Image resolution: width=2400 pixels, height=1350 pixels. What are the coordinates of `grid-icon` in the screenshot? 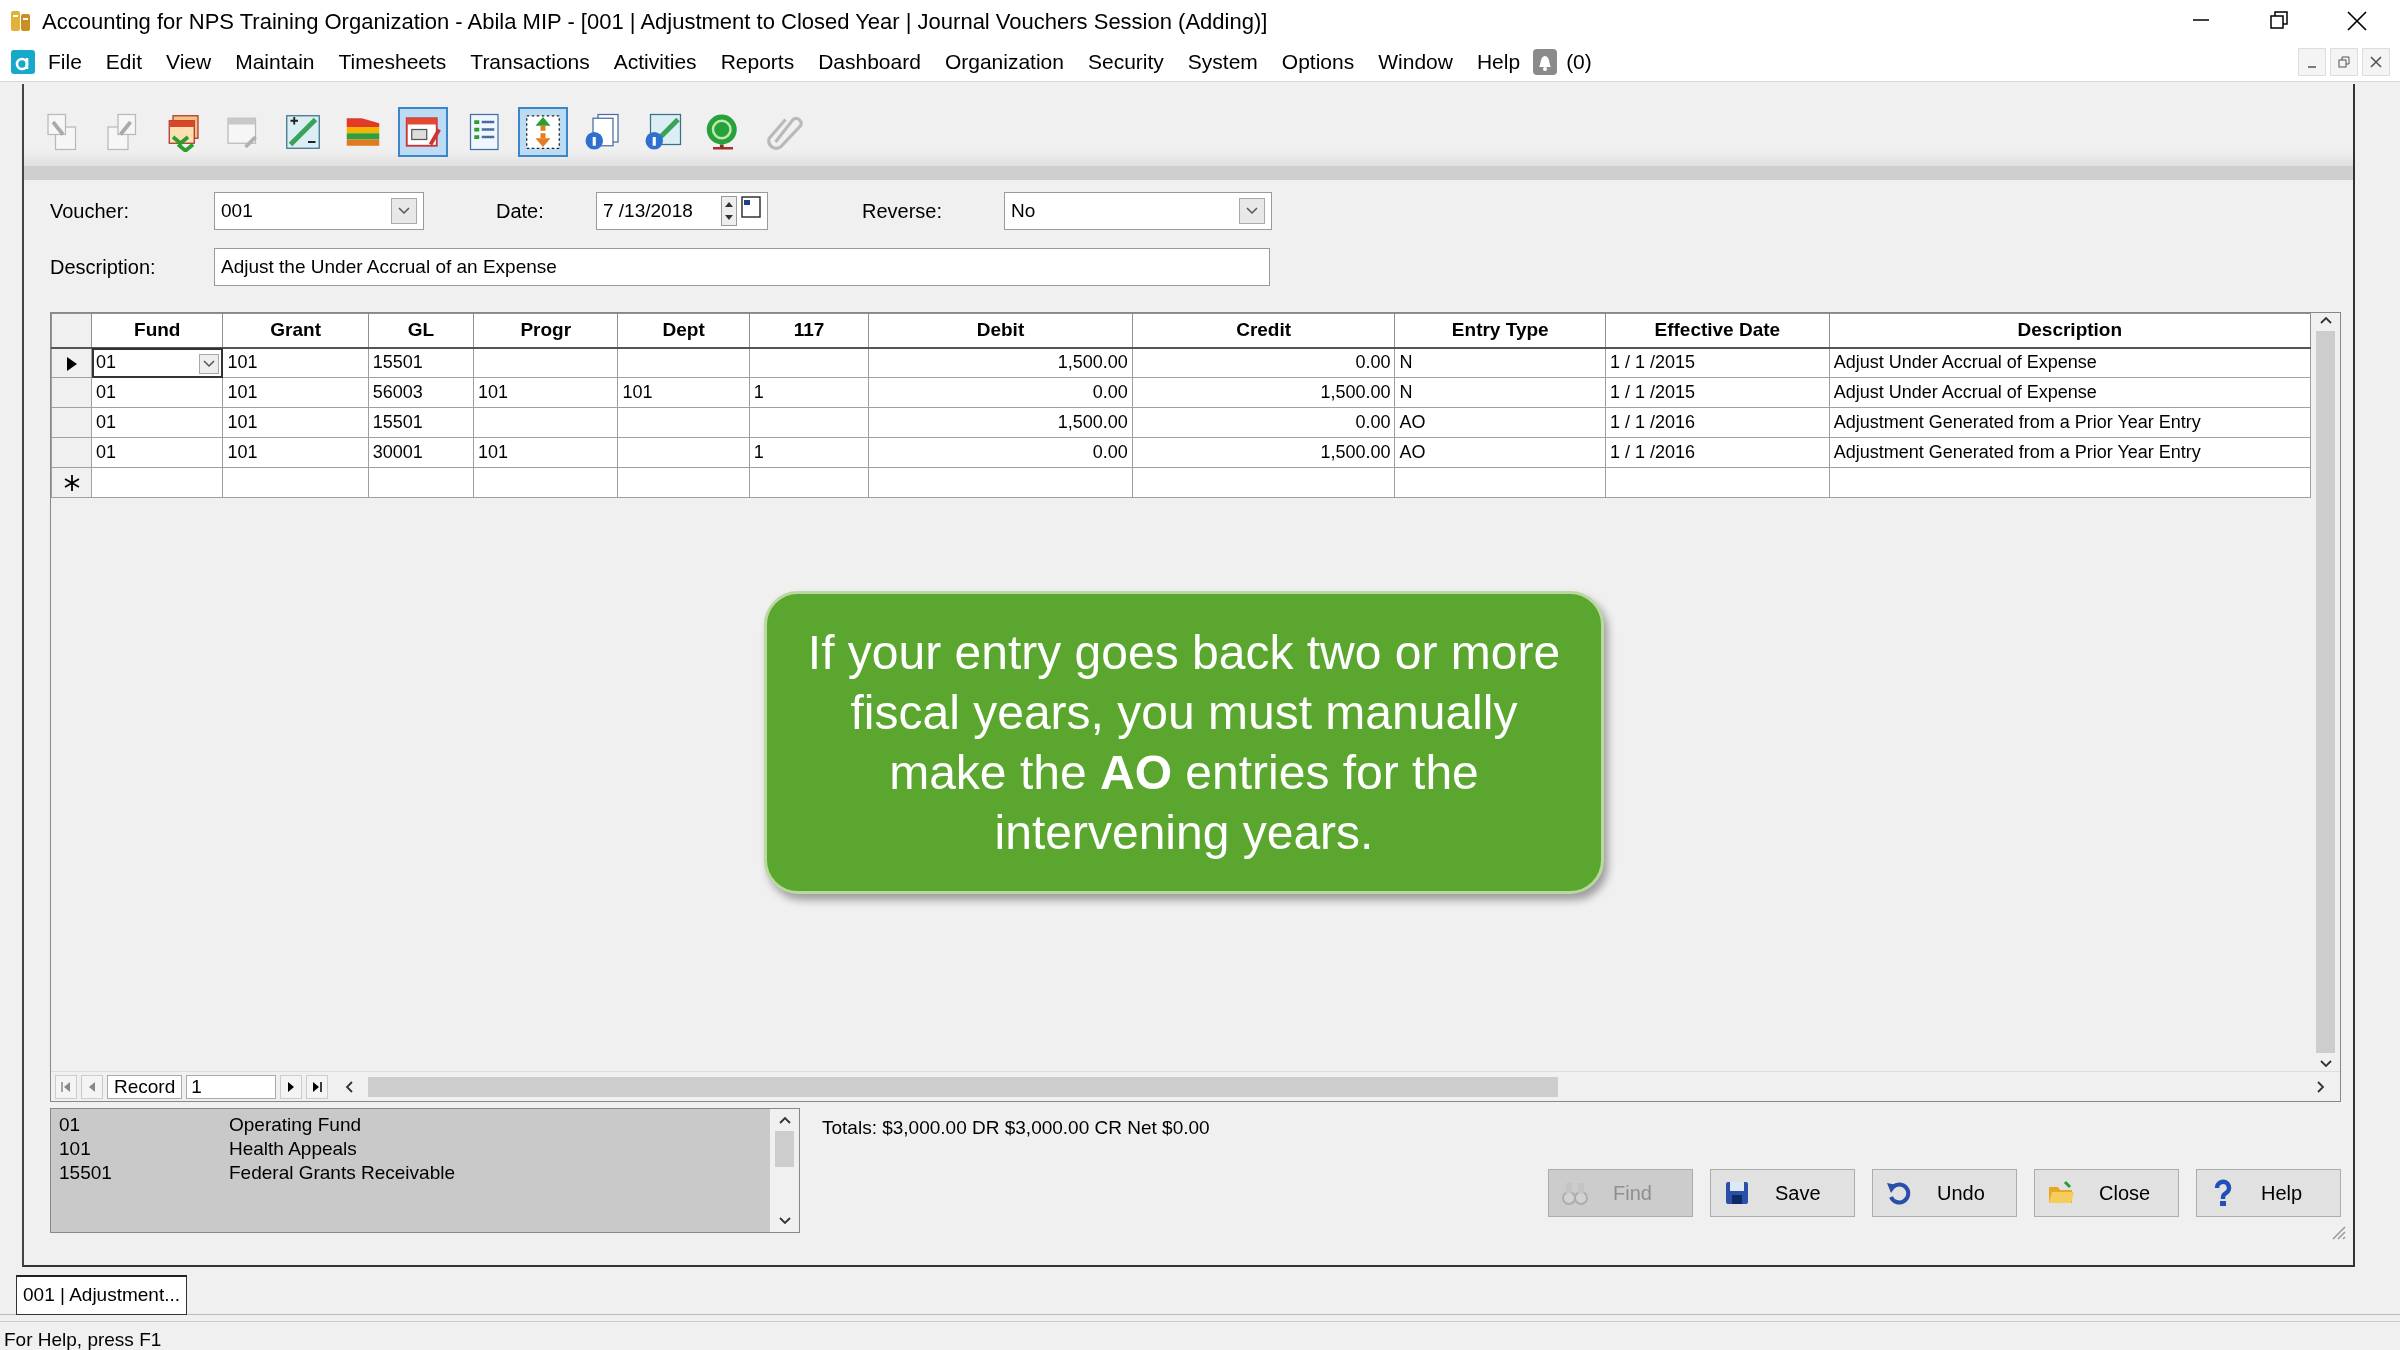 It's located at (303, 132).